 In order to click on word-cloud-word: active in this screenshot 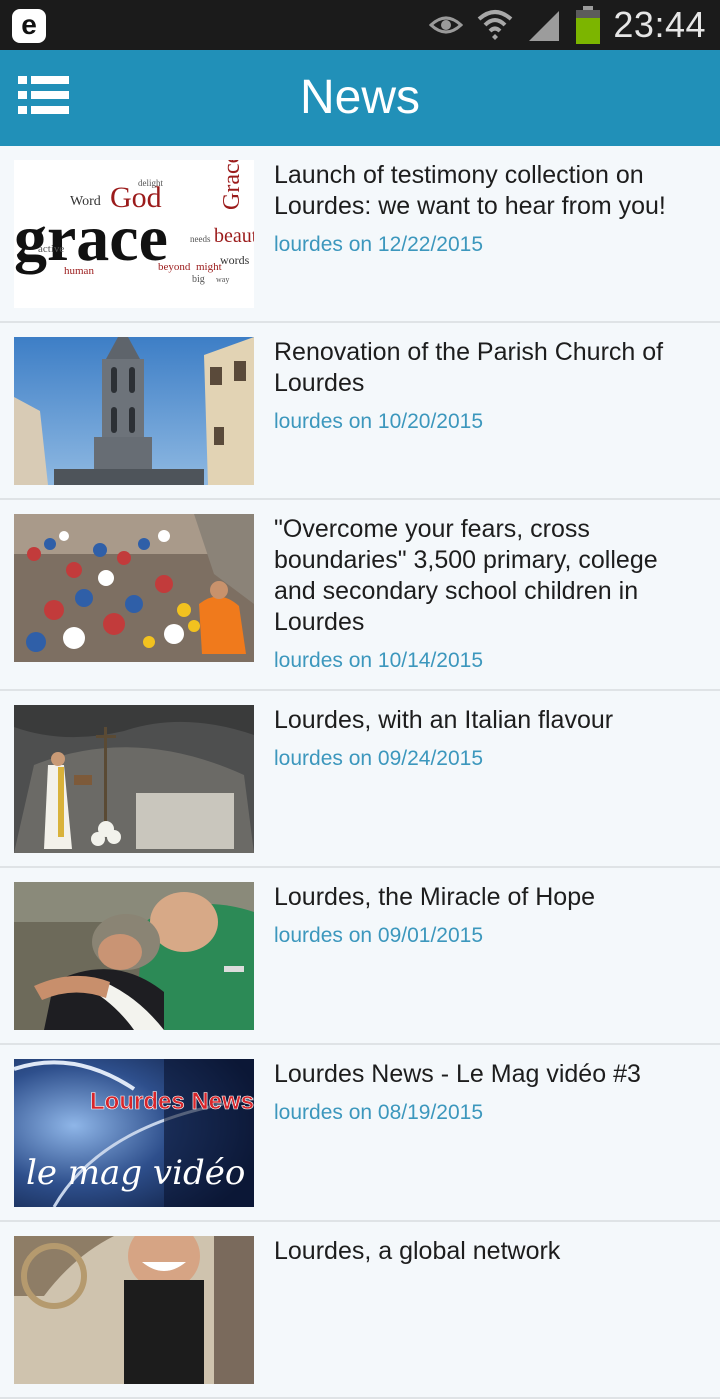, I will do `click(51, 249)`.